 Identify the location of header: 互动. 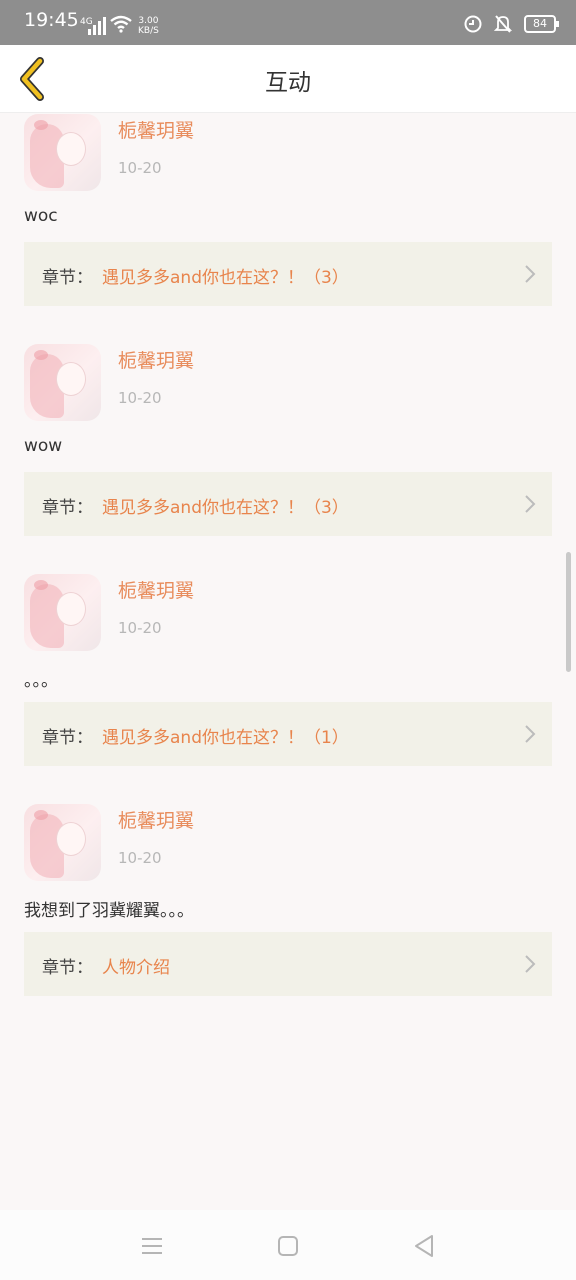
(288, 79).